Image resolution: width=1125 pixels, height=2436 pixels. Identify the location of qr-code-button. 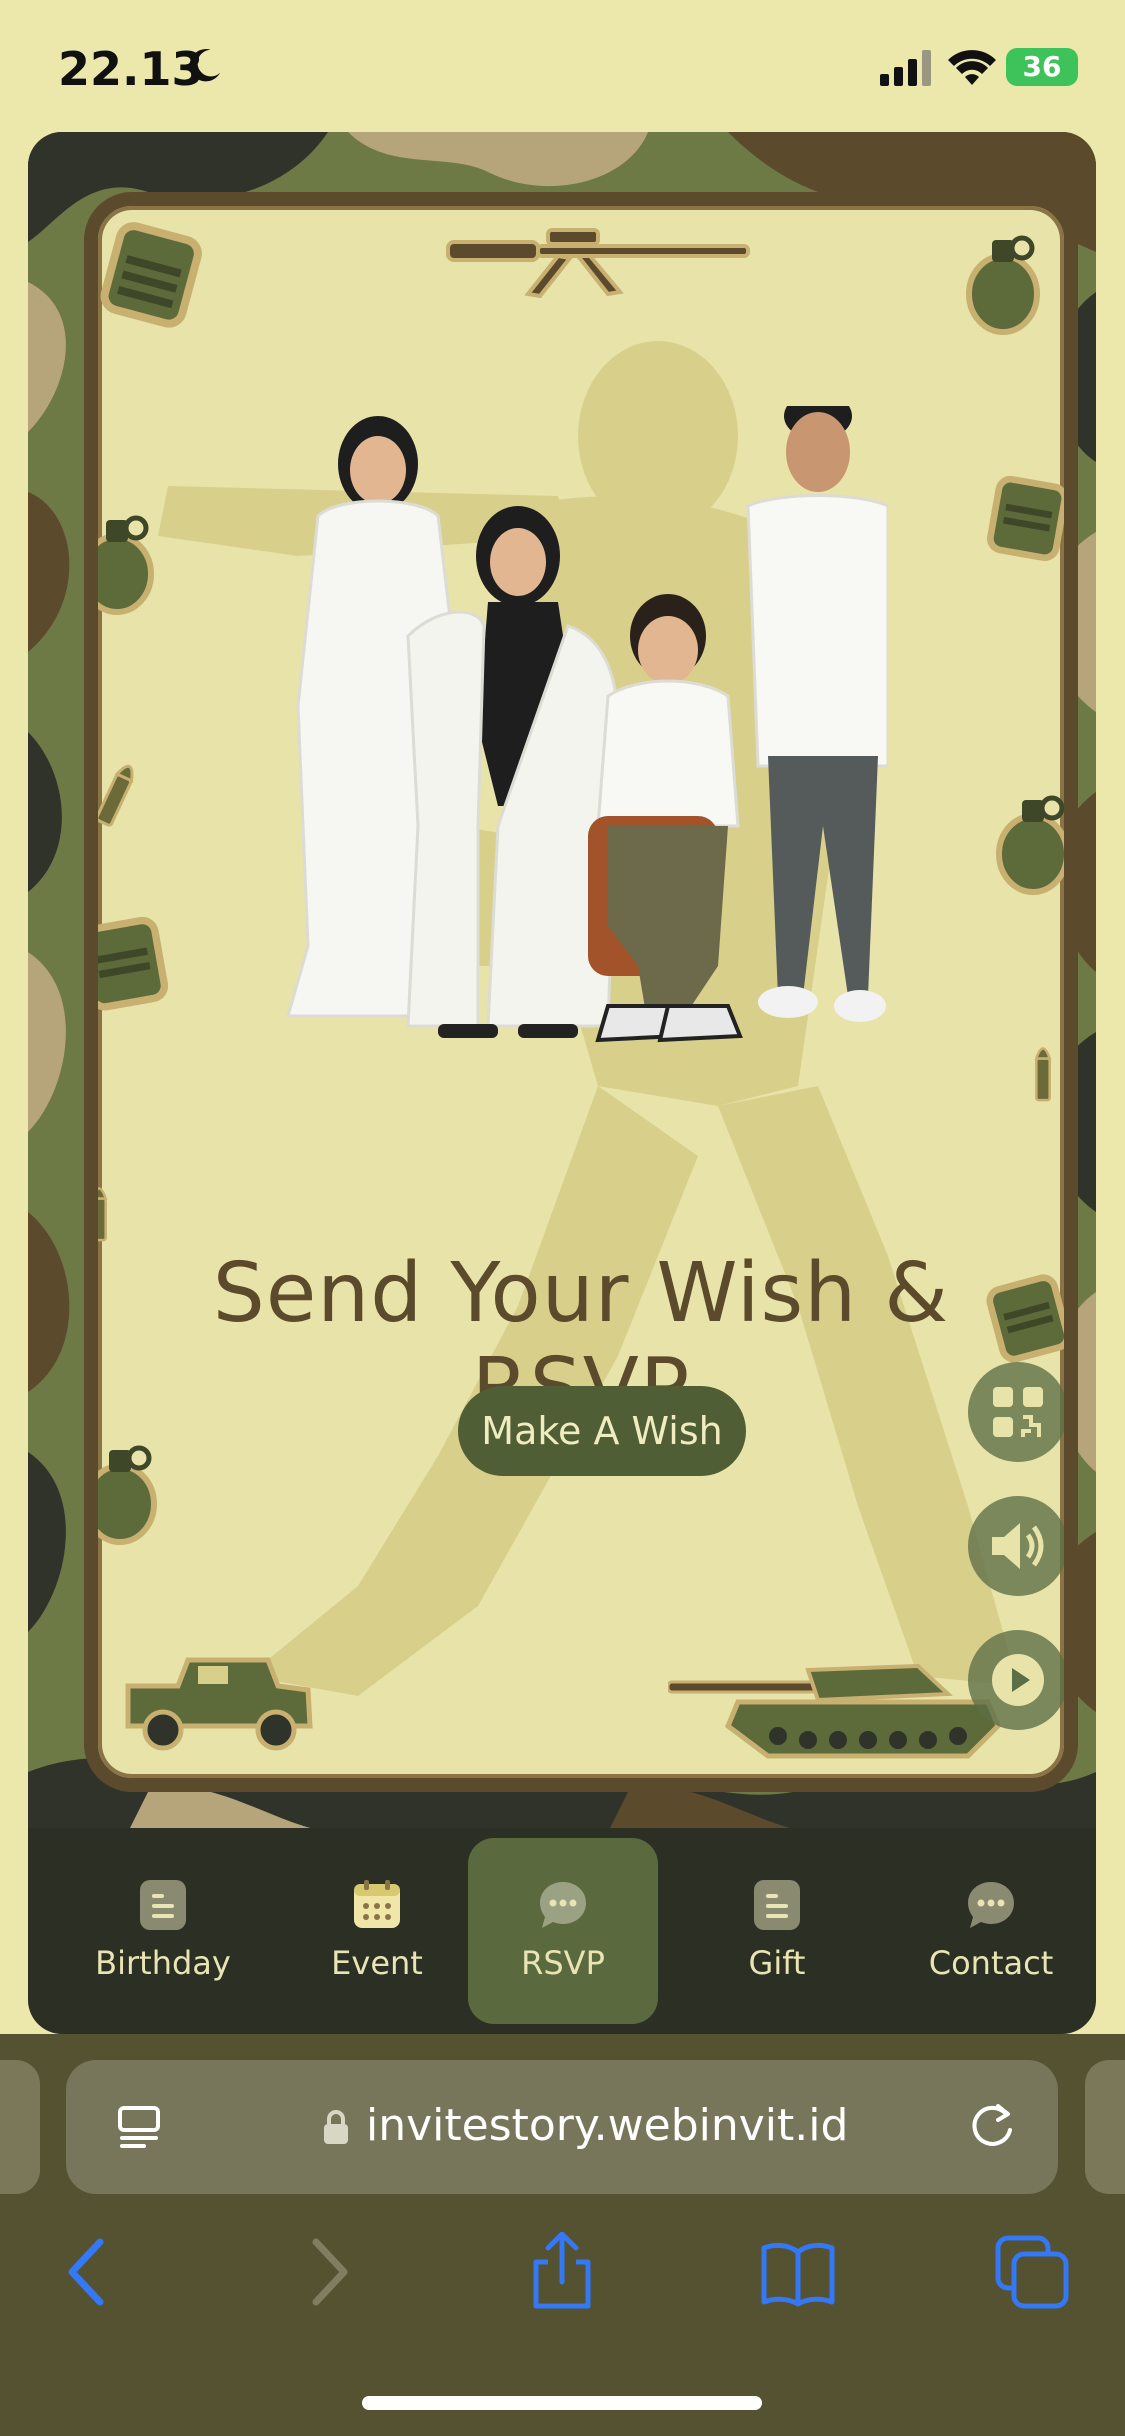
(1016, 1412).